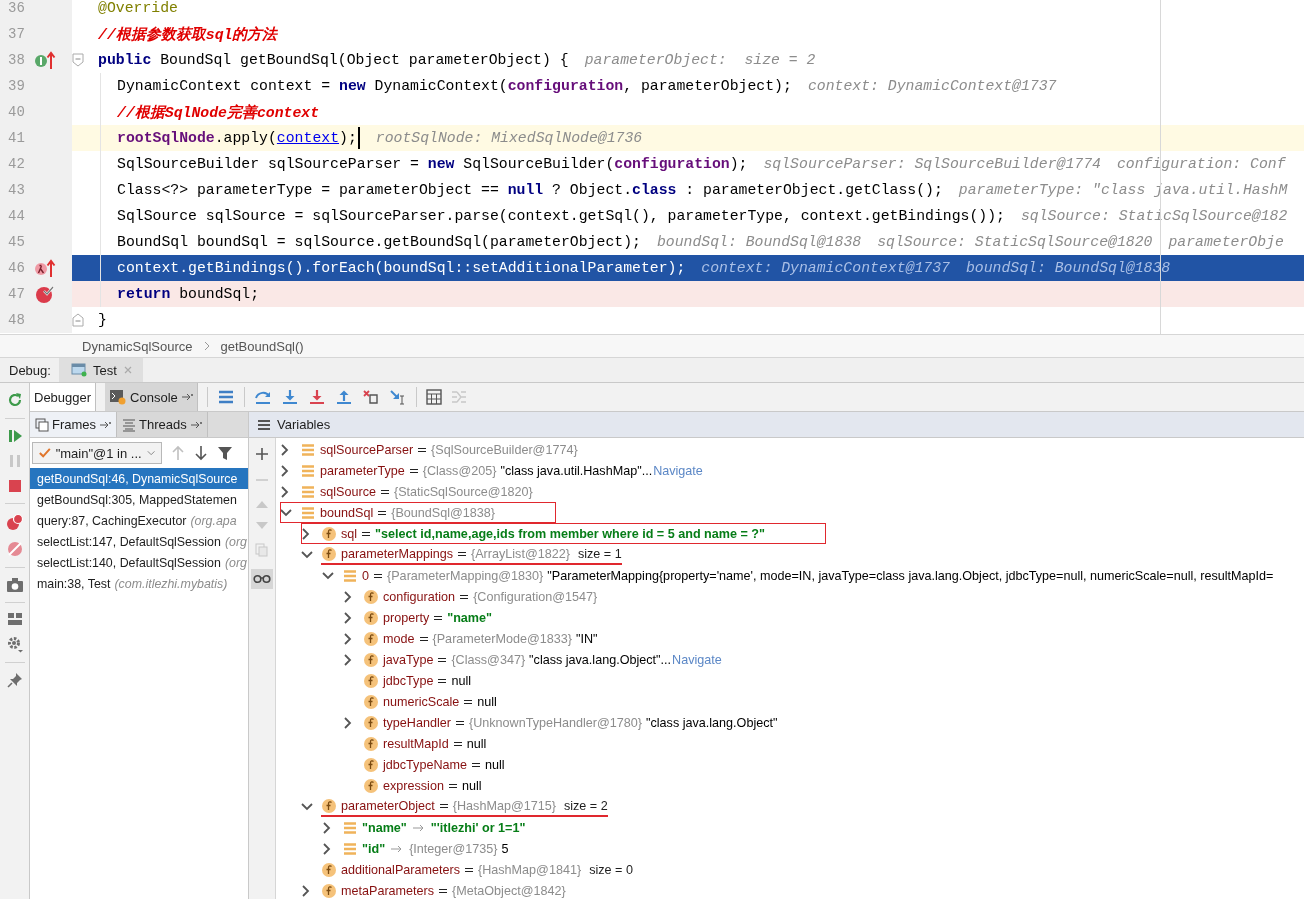 The height and width of the screenshot is (899, 1304). What do you see at coordinates (397, 397) in the screenshot?
I see `run-to-cursor-icon` at bounding box center [397, 397].